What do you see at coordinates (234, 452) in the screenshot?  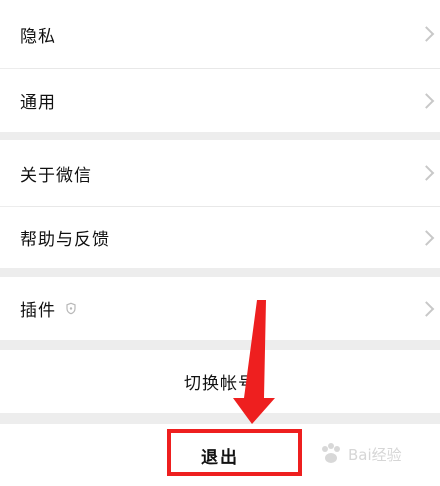 I see `logout-highlight-box` at bounding box center [234, 452].